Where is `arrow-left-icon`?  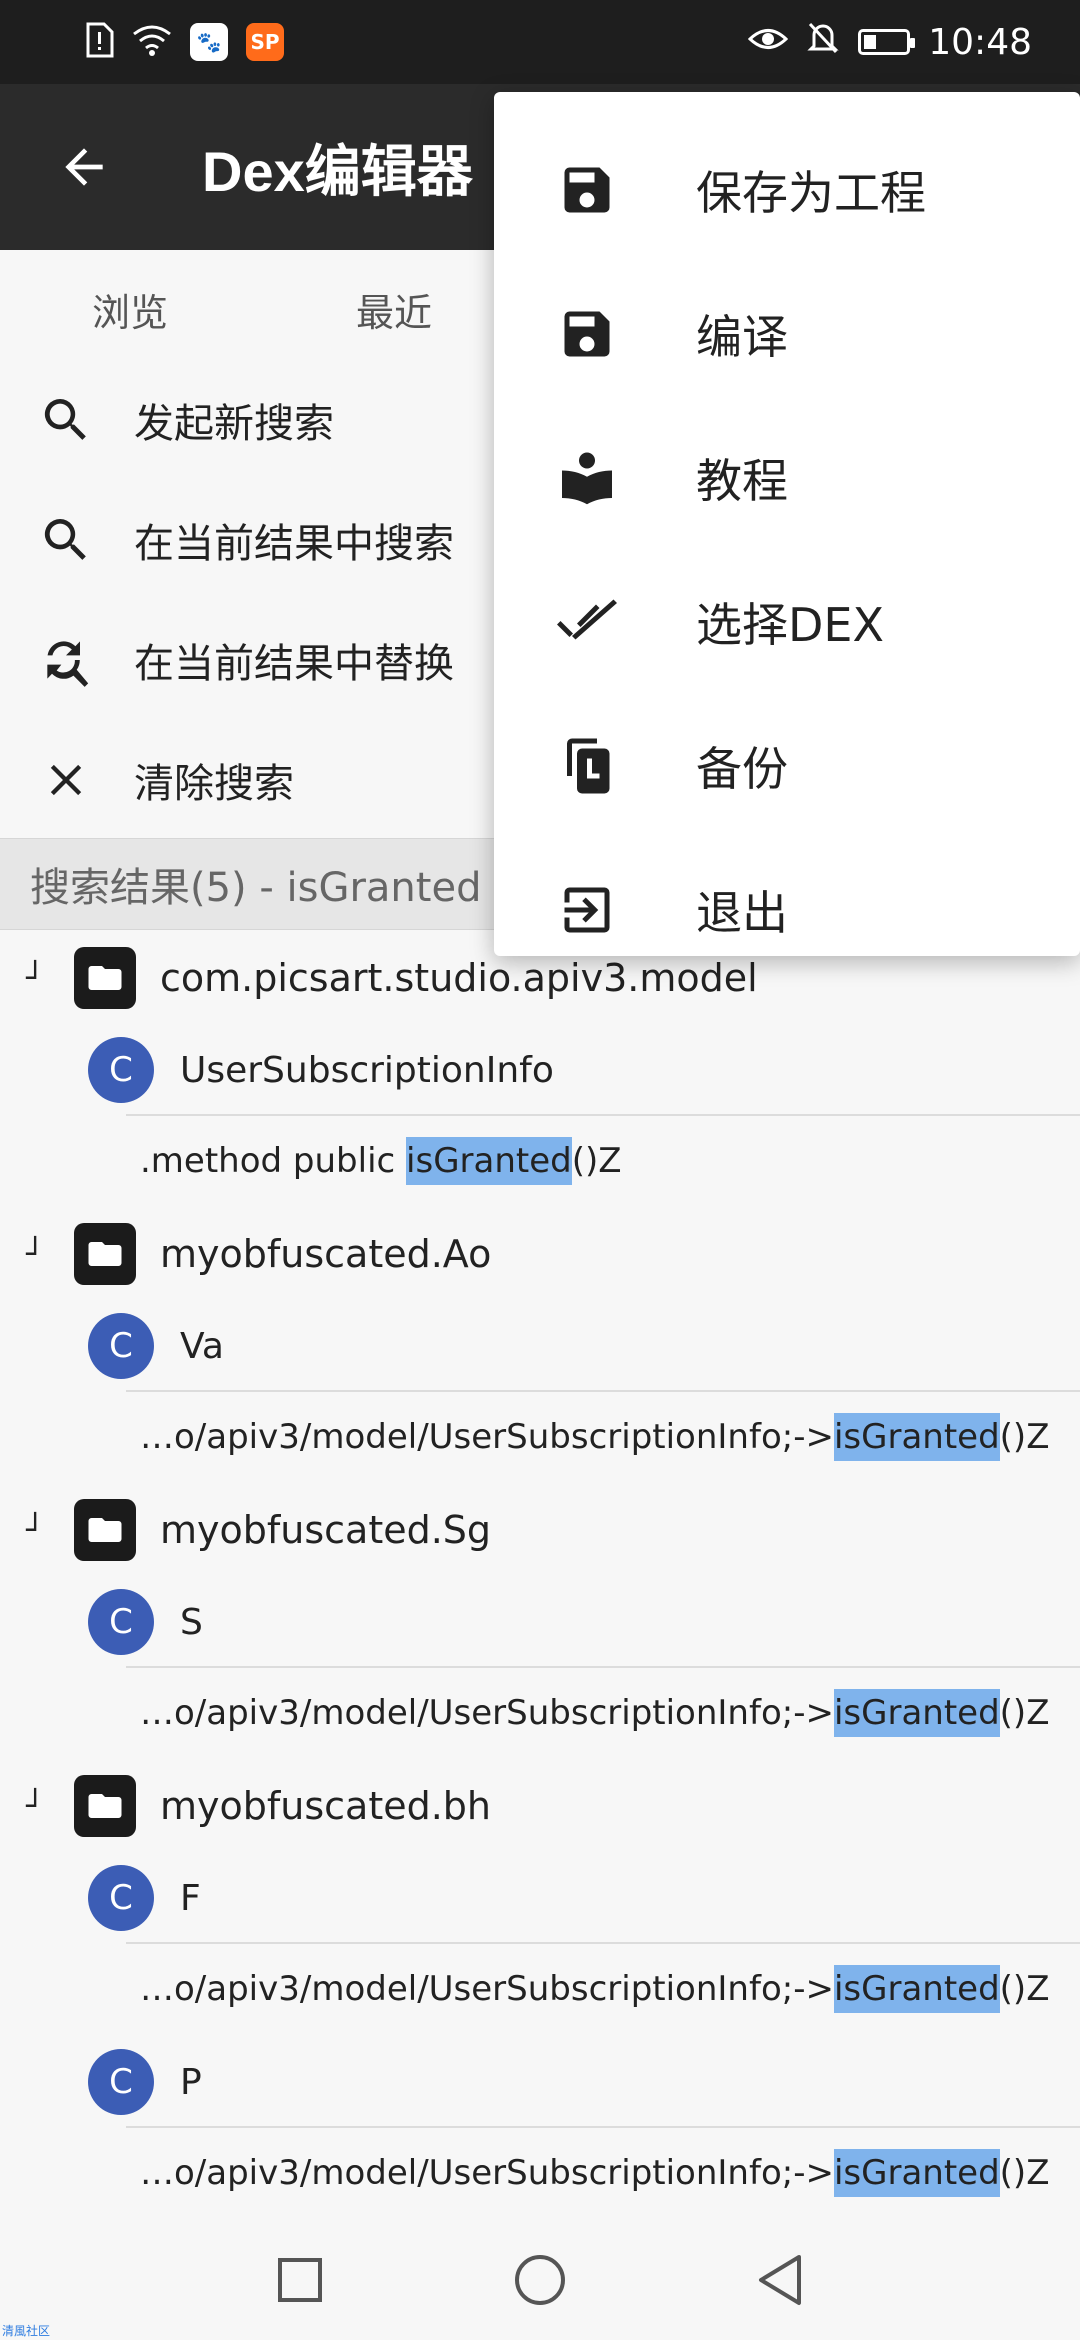 arrow-left-icon is located at coordinates (84, 167).